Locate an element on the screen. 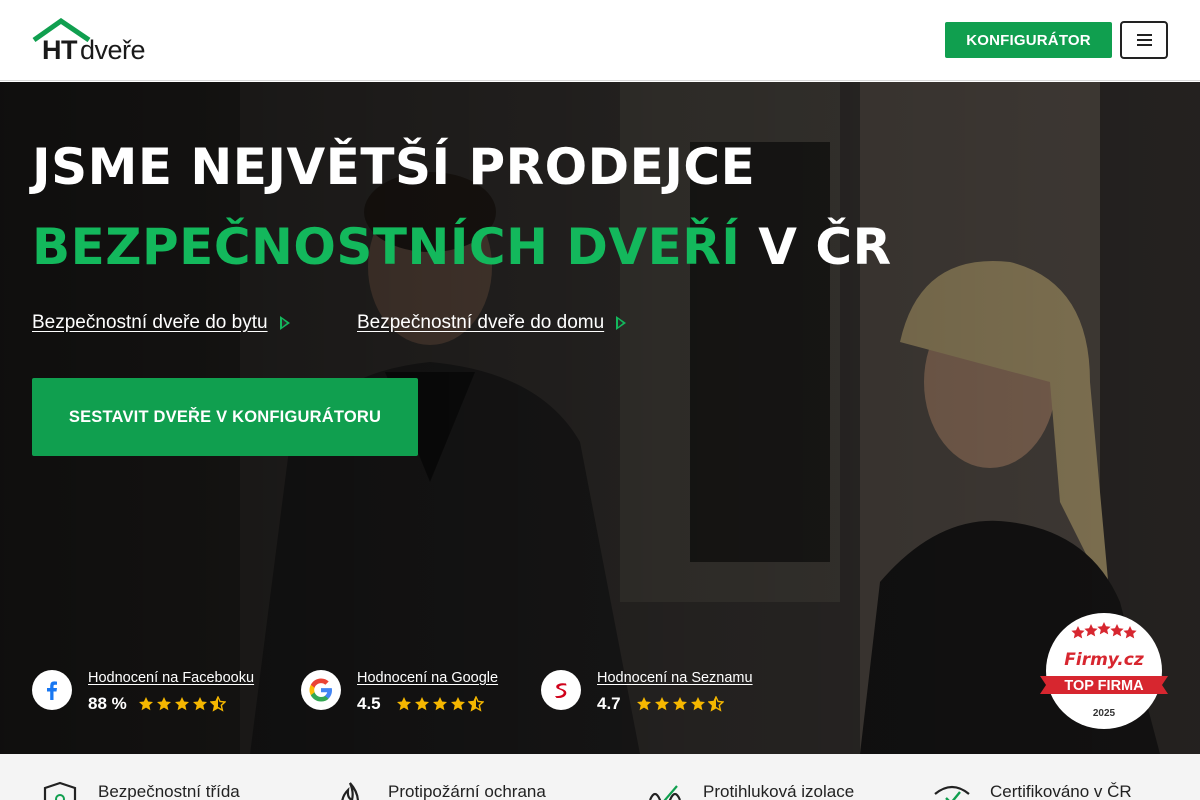  configurator-button: KONFIGURÁTOR is located at coordinates (1028, 40).